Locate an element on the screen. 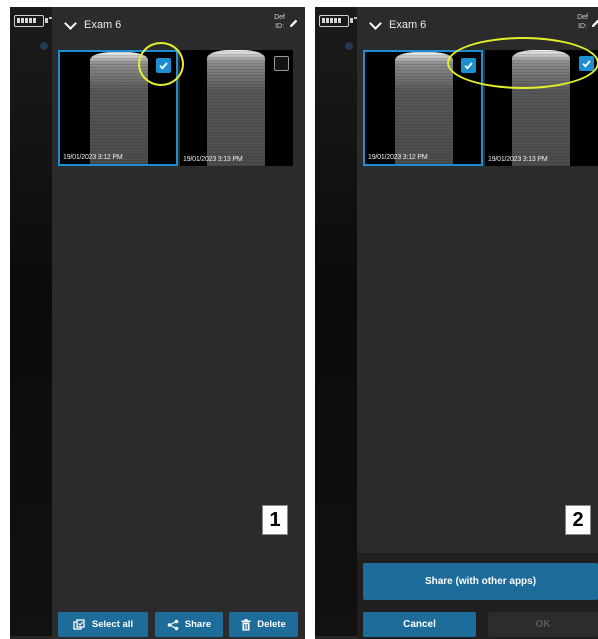  share-button: Share is located at coordinates (189, 624).